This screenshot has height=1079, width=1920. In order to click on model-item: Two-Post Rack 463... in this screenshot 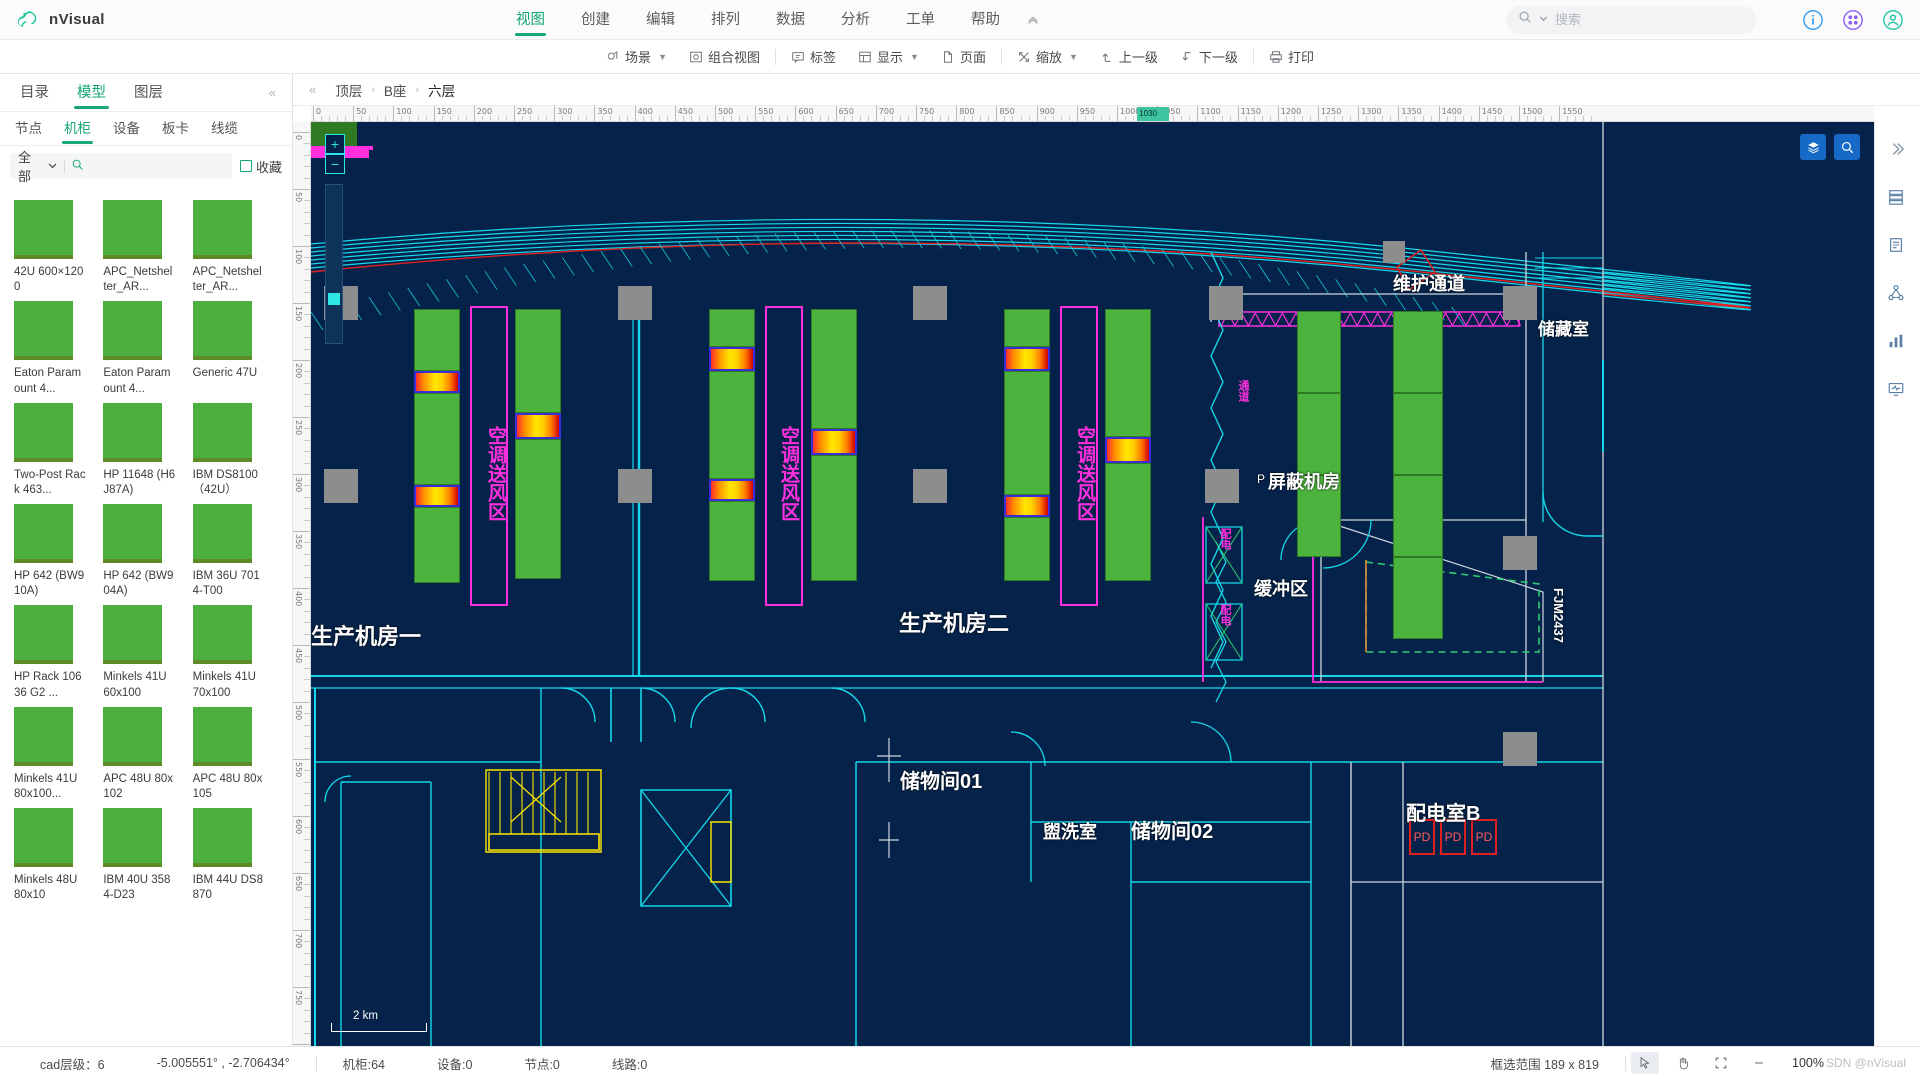, I will do `click(53, 450)`.